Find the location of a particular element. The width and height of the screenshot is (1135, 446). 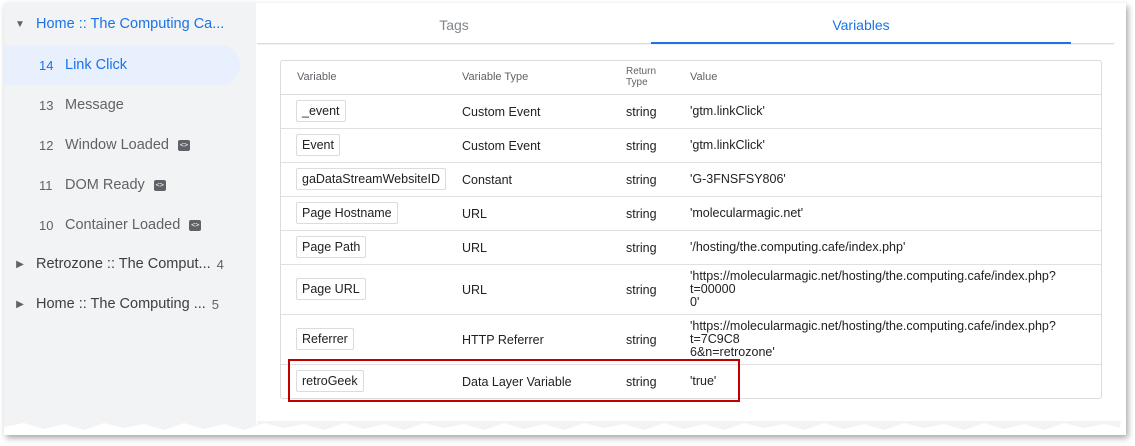

event-item-window-loaded: 12 Window Loaded <> is located at coordinates (122, 145).